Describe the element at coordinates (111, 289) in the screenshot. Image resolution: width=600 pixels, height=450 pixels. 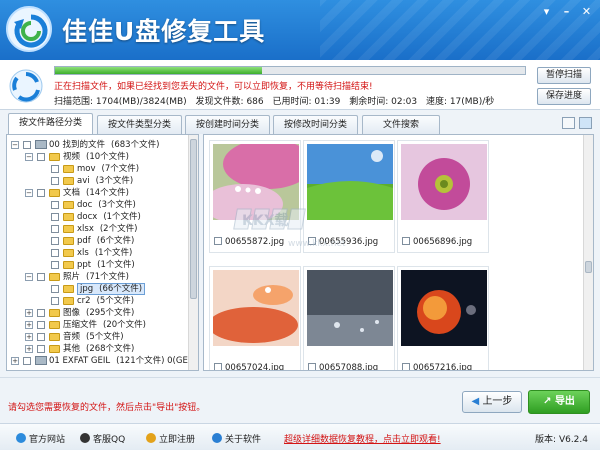
I see `tree-node-label: jpg (66个文件)` at that location.